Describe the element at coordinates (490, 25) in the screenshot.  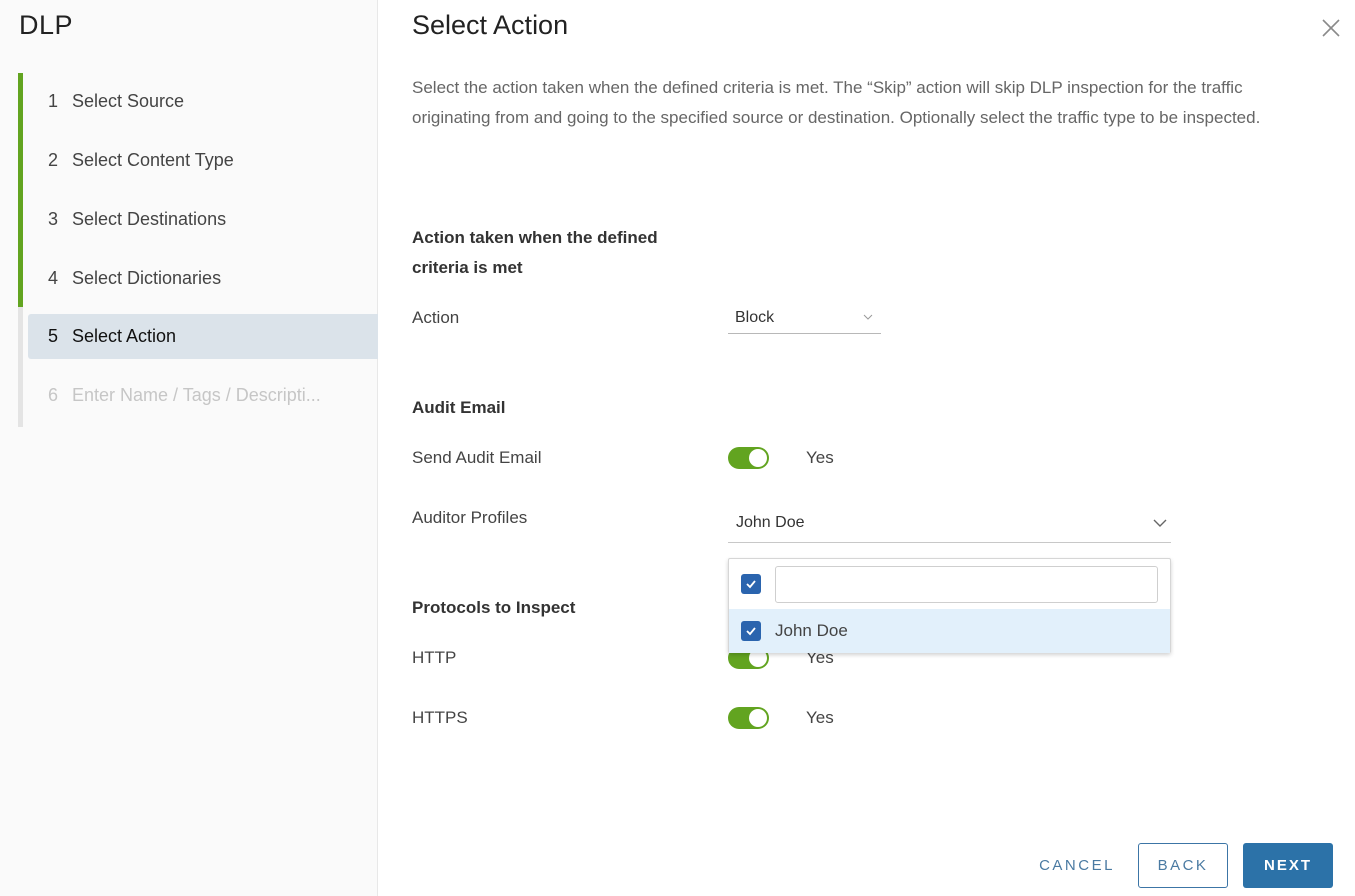
I see `page-title: Select Action` at that location.